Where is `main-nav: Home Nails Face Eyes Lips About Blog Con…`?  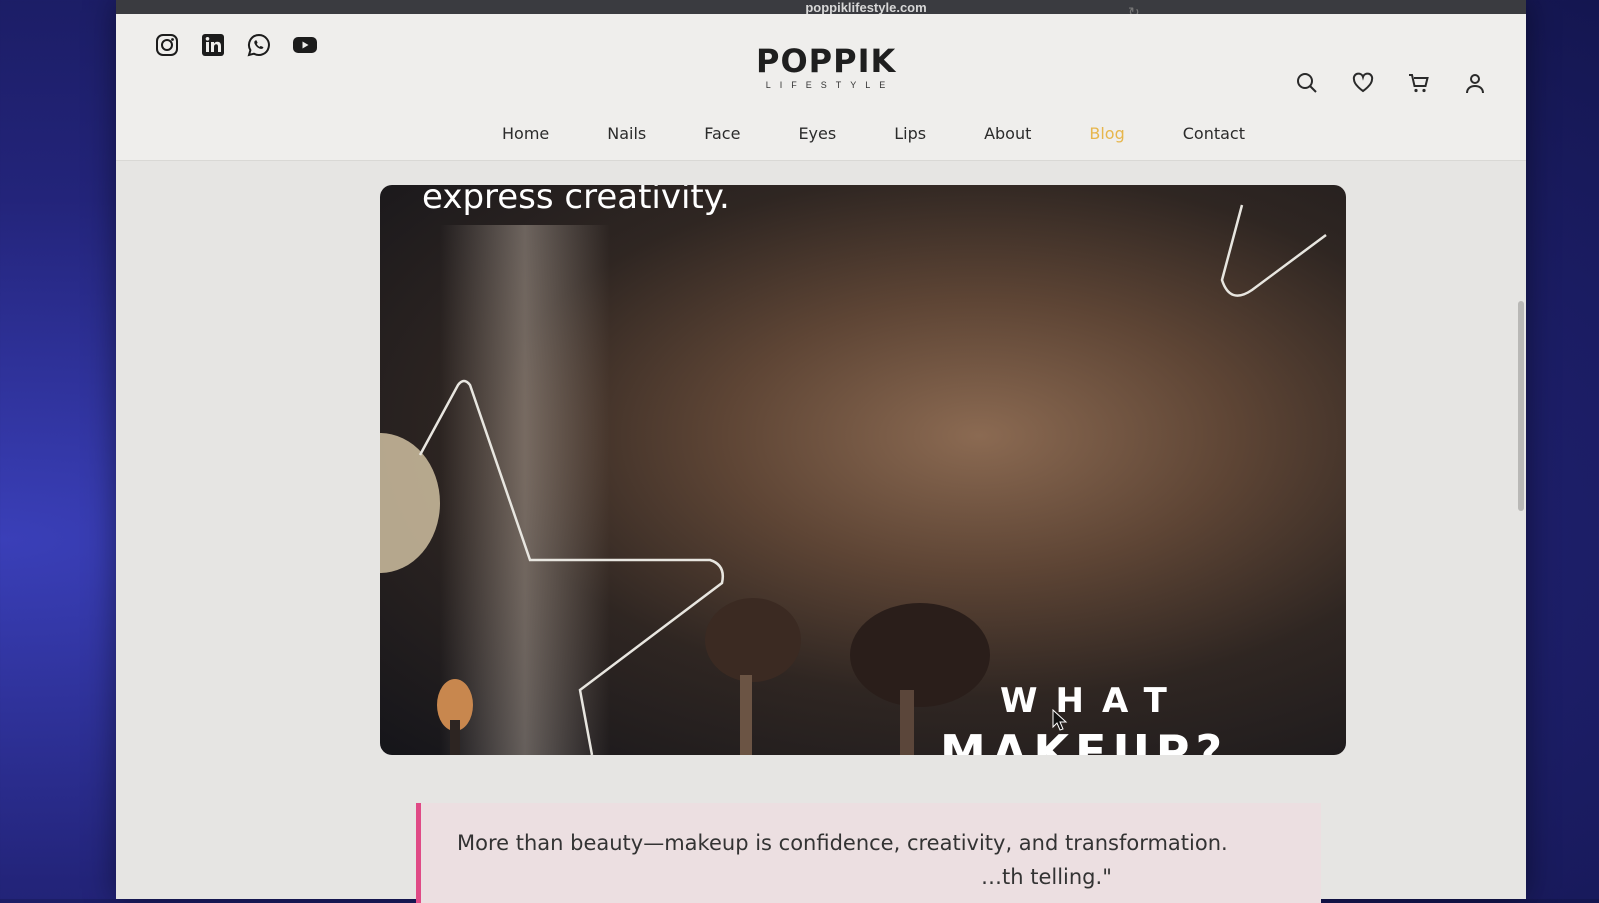 main-nav: Home Nails Face Eyes Lips About Blog Con… is located at coordinates (873, 133).